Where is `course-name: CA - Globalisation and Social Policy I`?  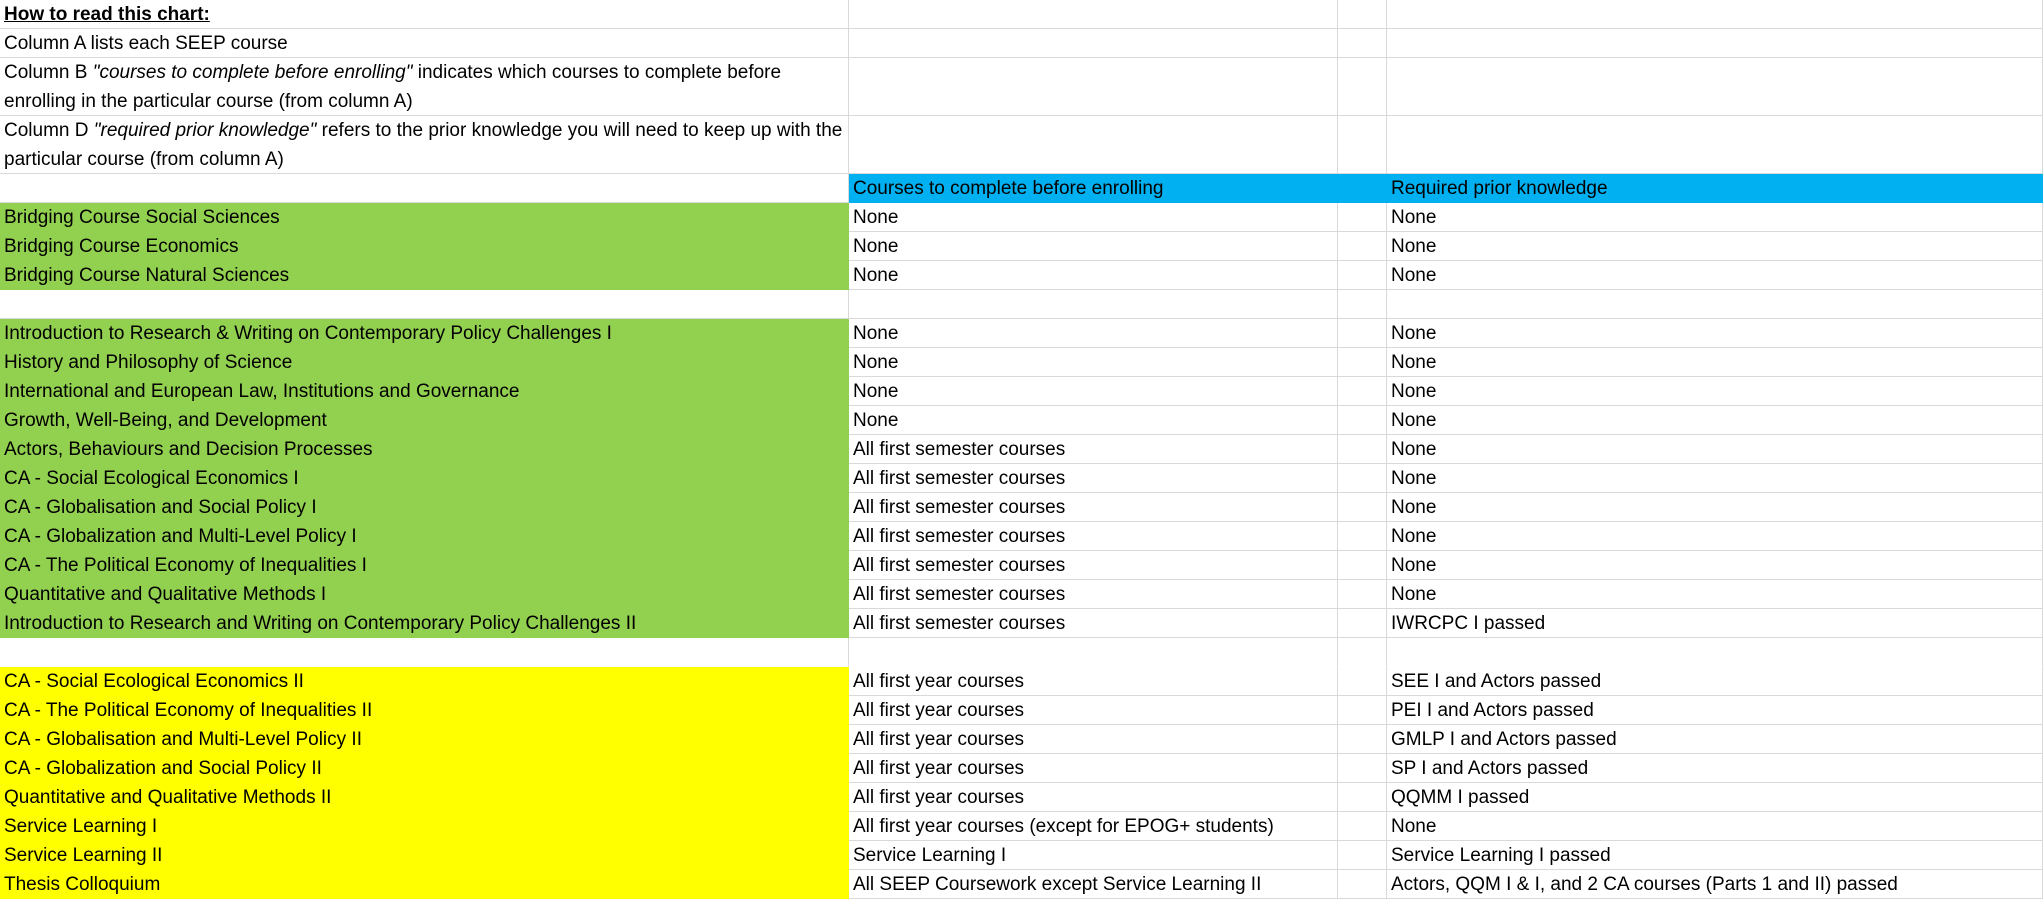 course-name: CA - Globalisation and Social Policy I is located at coordinates (424, 507).